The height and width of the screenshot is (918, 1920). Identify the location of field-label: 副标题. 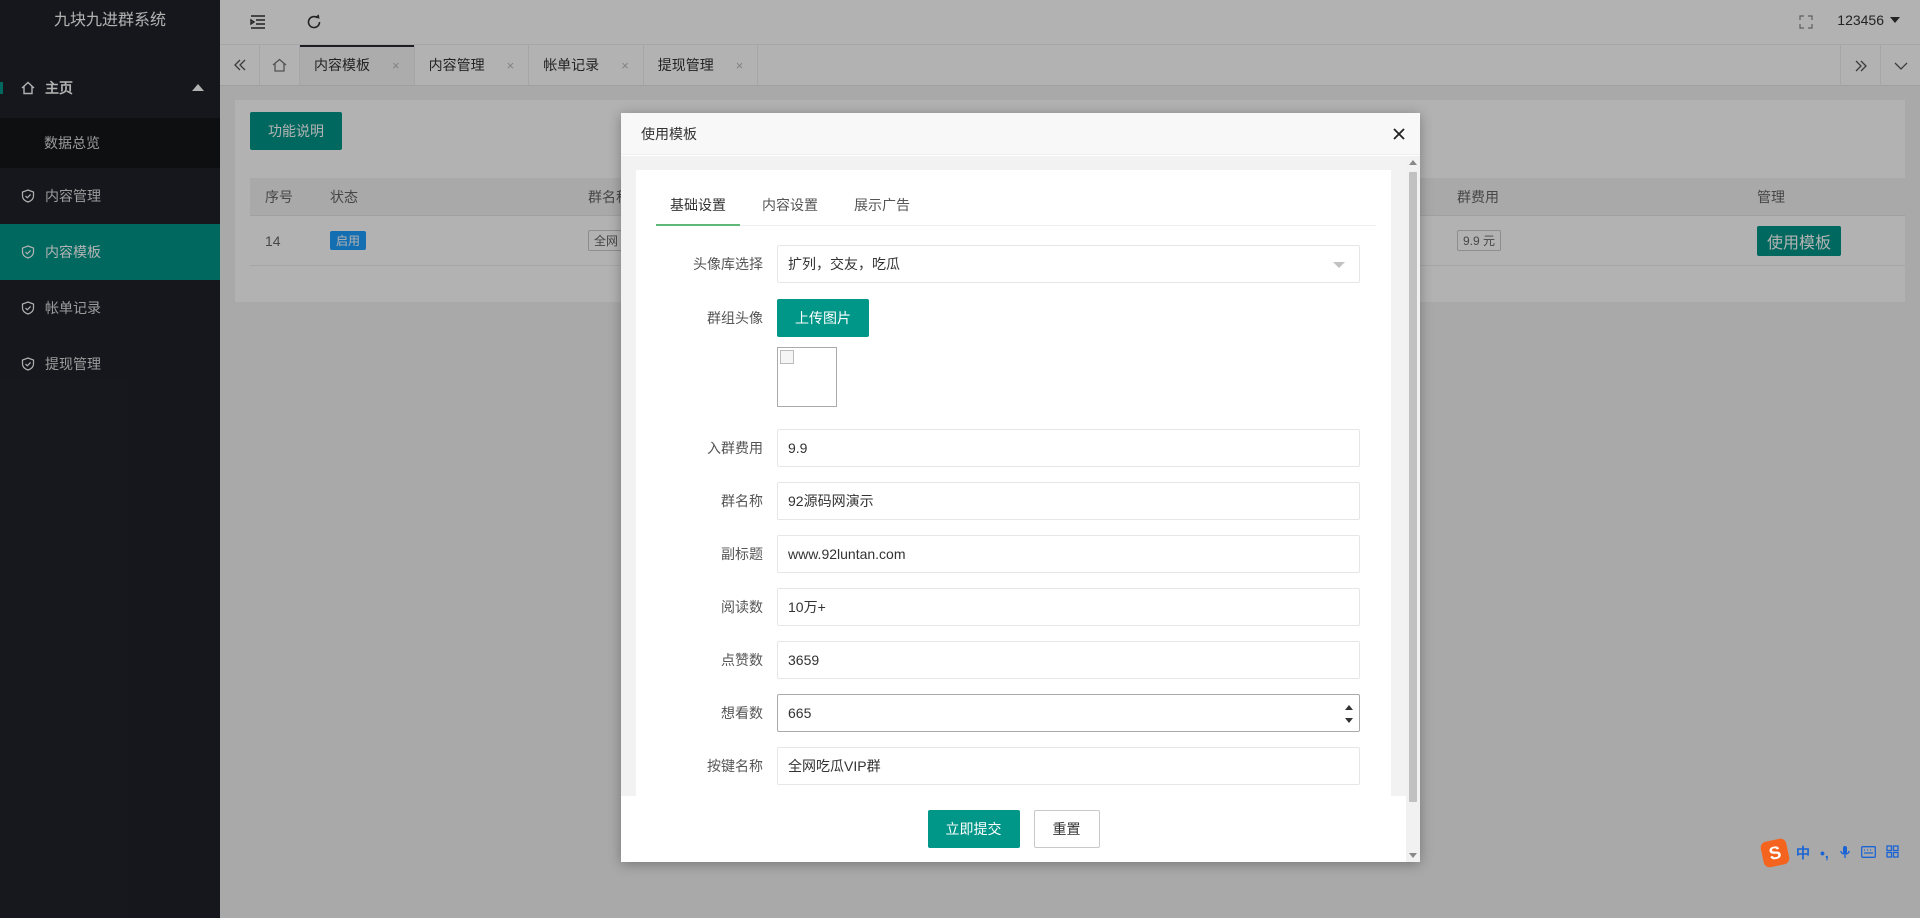
(742, 554).